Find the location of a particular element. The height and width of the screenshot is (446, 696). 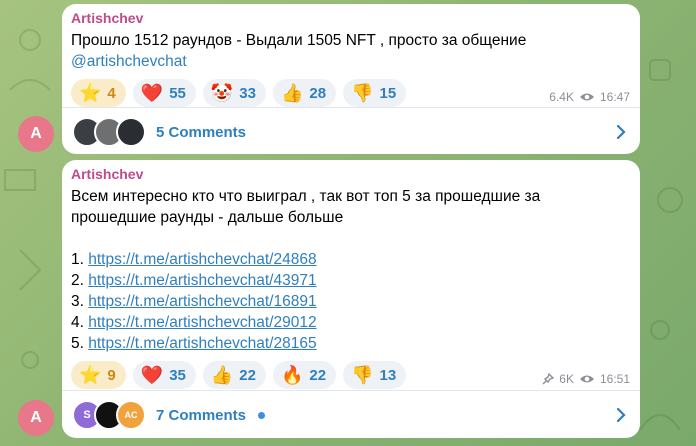

link: https://t.me/artishchevchat/43971 is located at coordinates (202, 280).